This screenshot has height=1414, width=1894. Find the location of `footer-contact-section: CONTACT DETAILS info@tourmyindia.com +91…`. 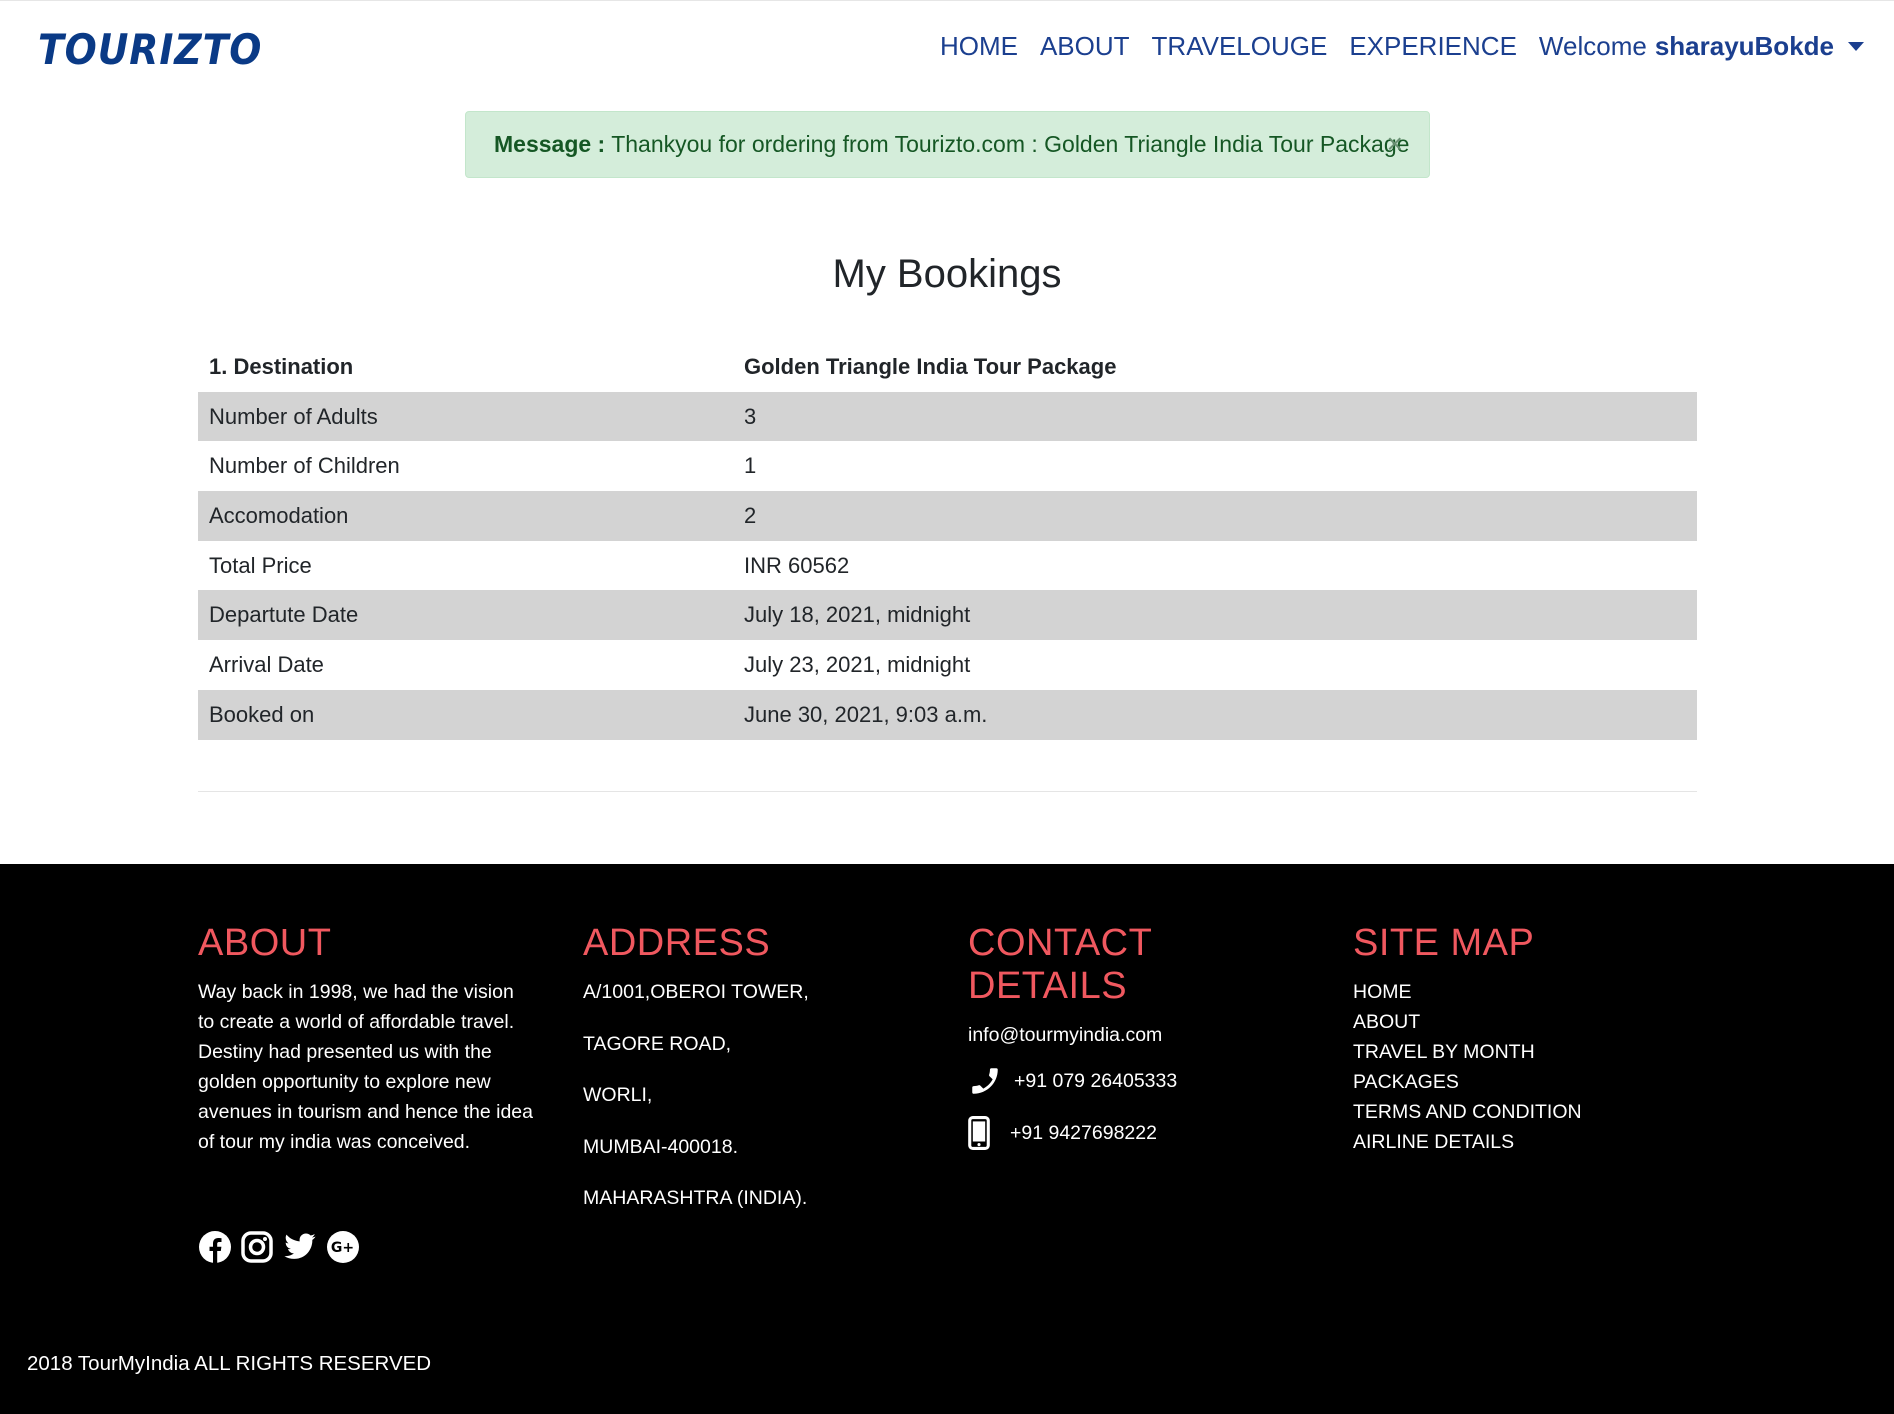

footer-contact-section: CONTACT DETAILS info@tourmyindia.com +91… is located at coordinates (1143, 1036).